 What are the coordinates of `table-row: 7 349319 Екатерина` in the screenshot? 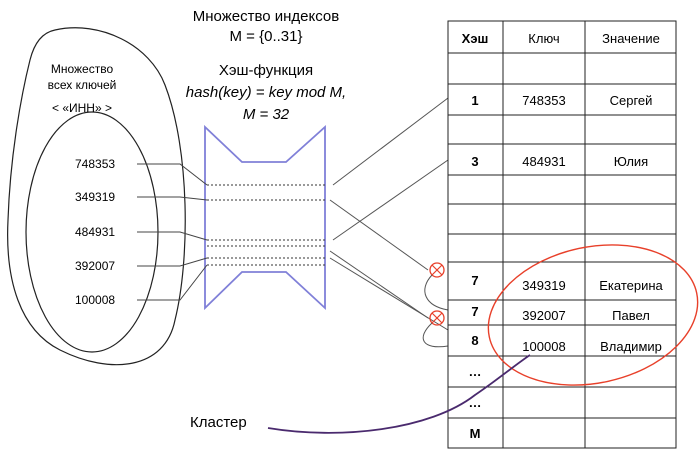 It's located at (567, 283).